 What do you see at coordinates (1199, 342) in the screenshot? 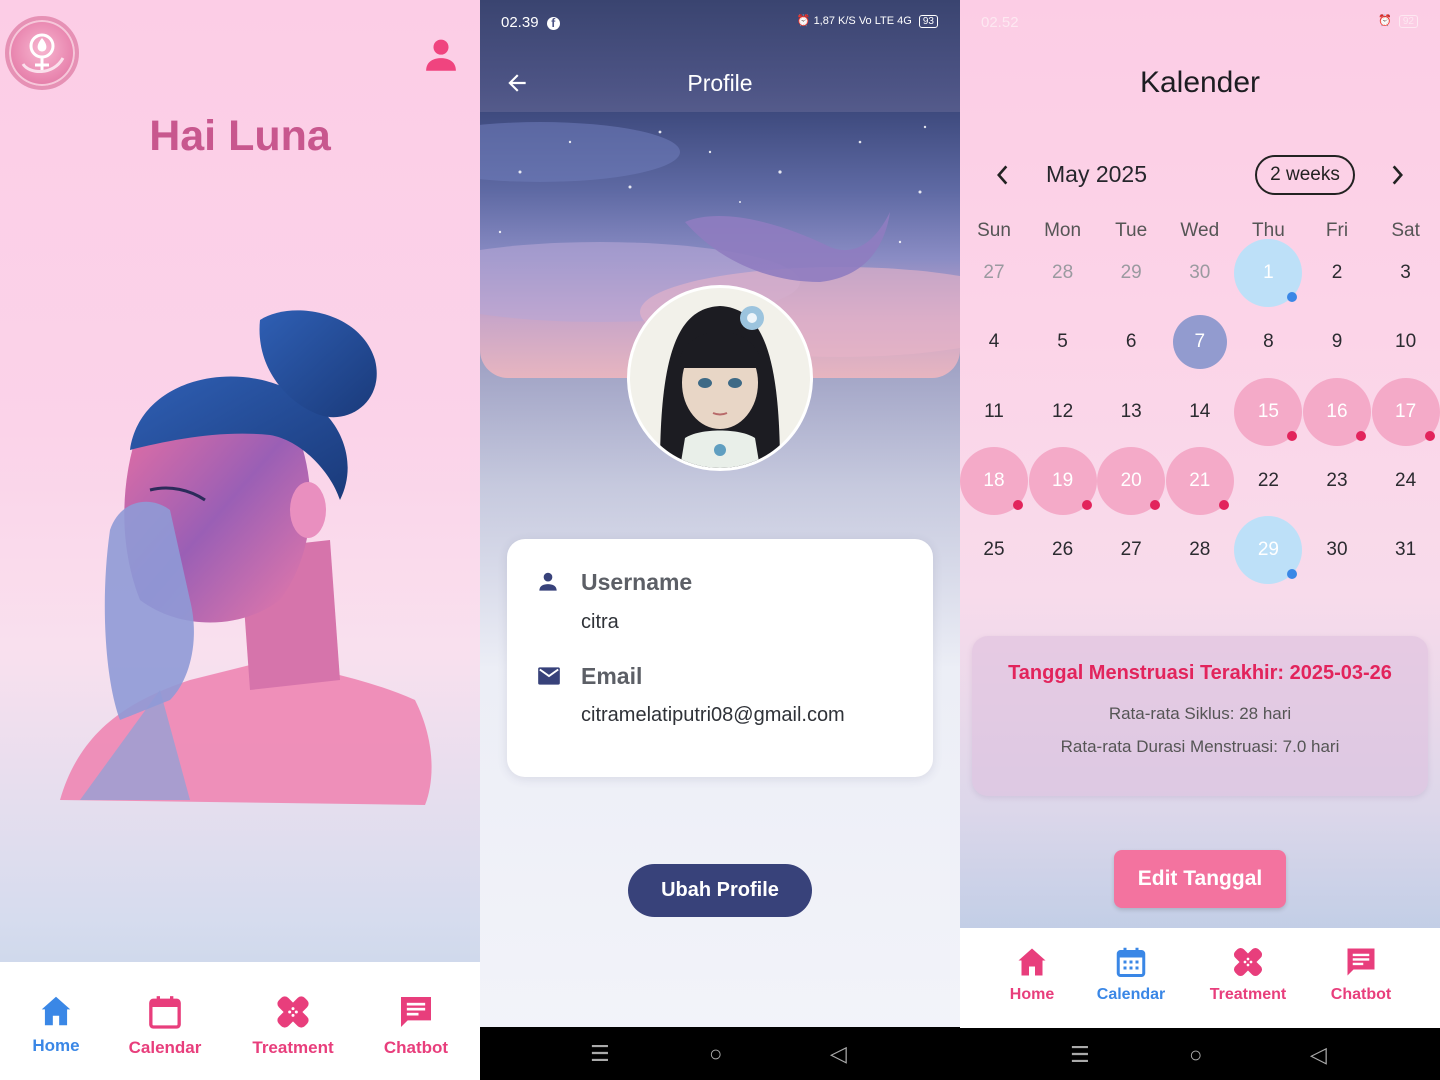
I see `day-cell: 7` at bounding box center [1199, 342].